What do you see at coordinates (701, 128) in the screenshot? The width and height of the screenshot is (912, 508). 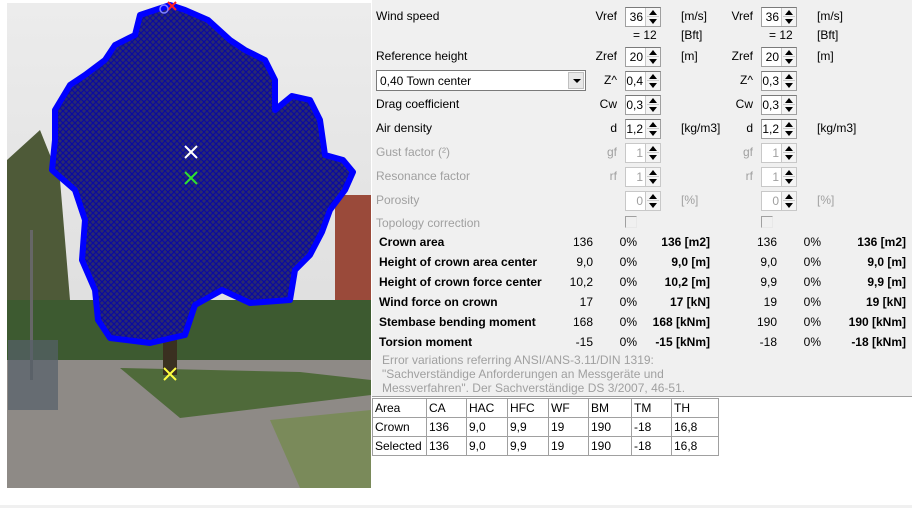 I see `air-unit: [kg/m3]` at bounding box center [701, 128].